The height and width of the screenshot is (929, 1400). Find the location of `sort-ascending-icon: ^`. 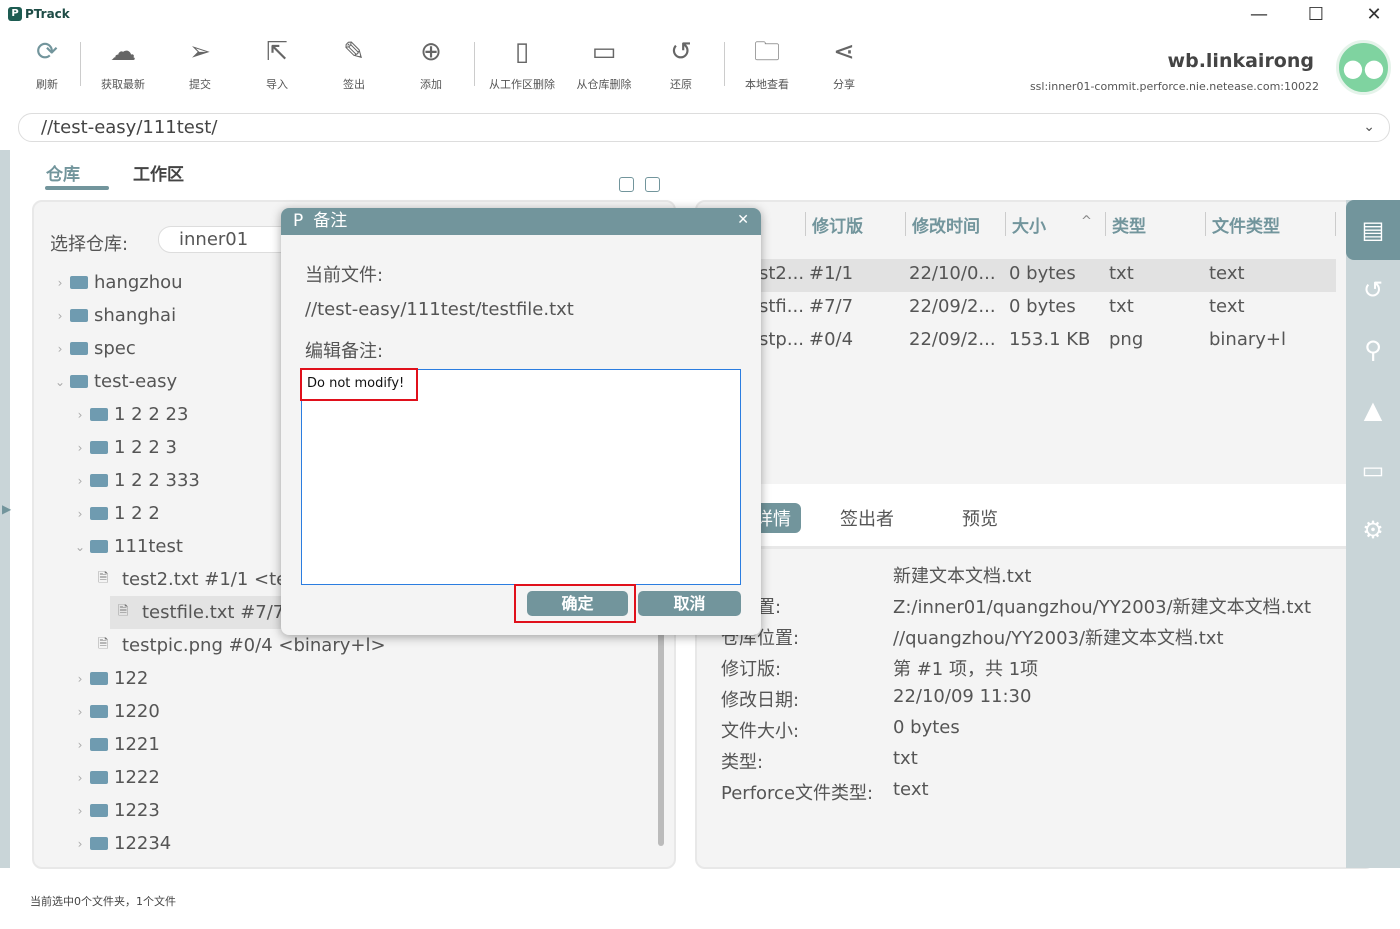

sort-ascending-icon: ^ is located at coordinates (1086, 221).